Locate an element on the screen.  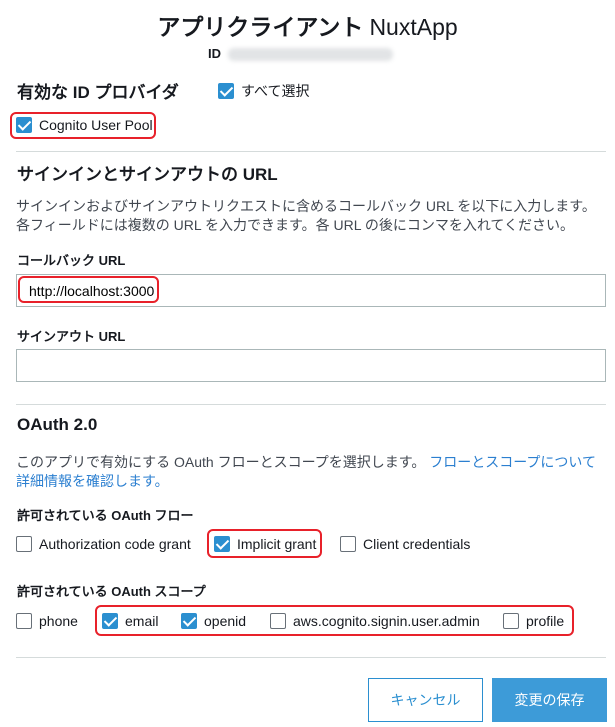
scope-profile-checkbox: profile is located at coordinates (533, 621).